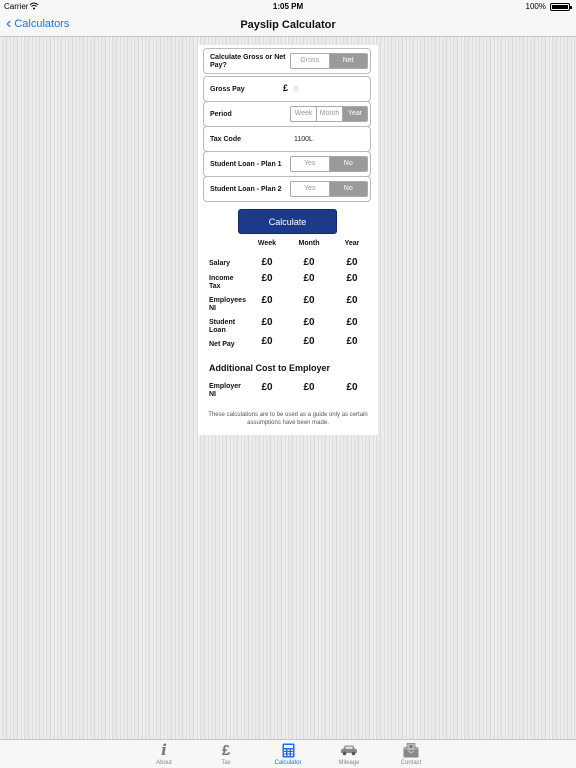  I want to click on battery-percentage: 100%, so click(535, 6).